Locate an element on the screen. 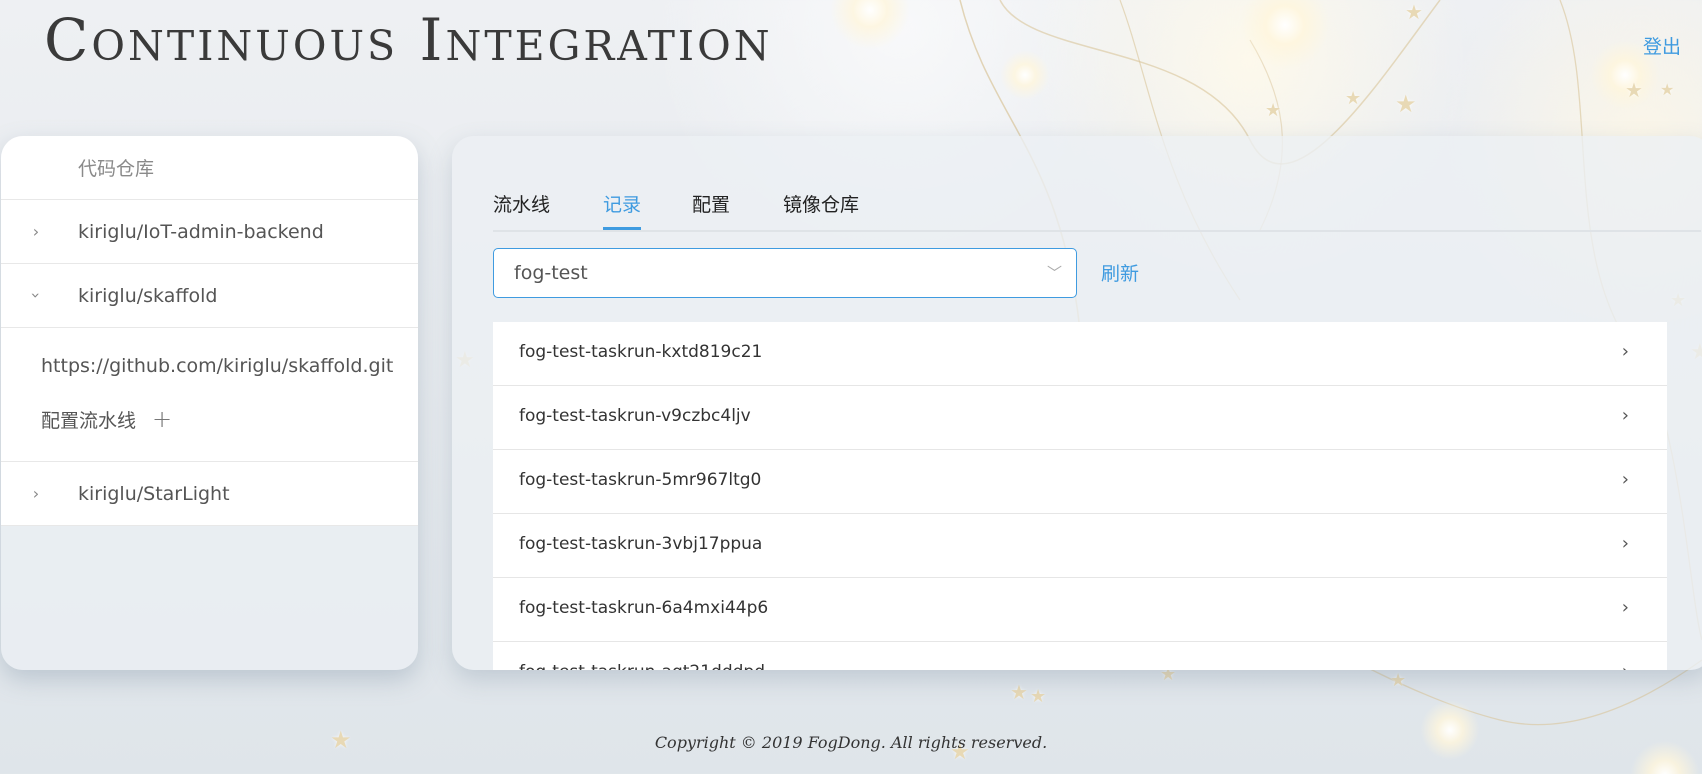 The height and width of the screenshot is (774, 1702). list-item: fog-test-taskrun-v9czbc4ljv › is located at coordinates (1080, 418).